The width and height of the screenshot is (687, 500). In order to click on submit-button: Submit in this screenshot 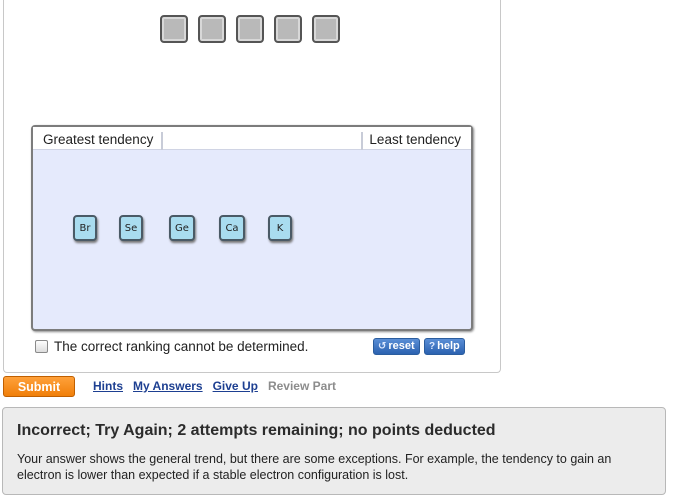, I will do `click(39, 386)`.